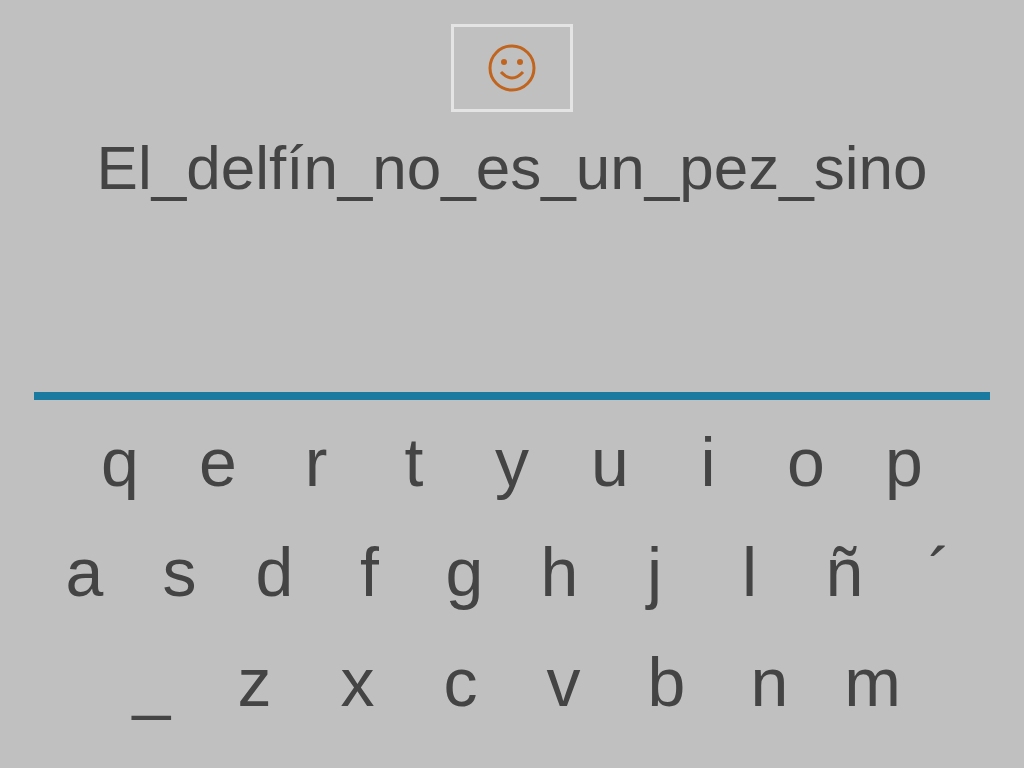  Describe the element at coordinates (357, 682) in the screenshot. I see `letter-key: x` at that location.